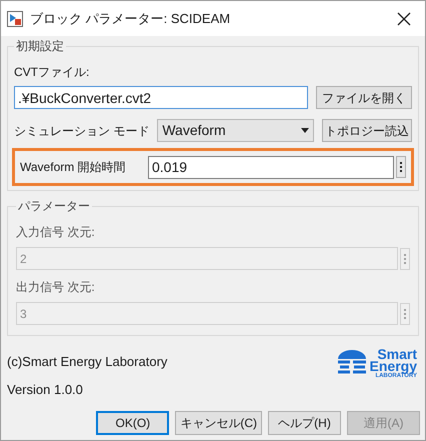  I want to click on group-title: 初期設定, so click(40, 46).